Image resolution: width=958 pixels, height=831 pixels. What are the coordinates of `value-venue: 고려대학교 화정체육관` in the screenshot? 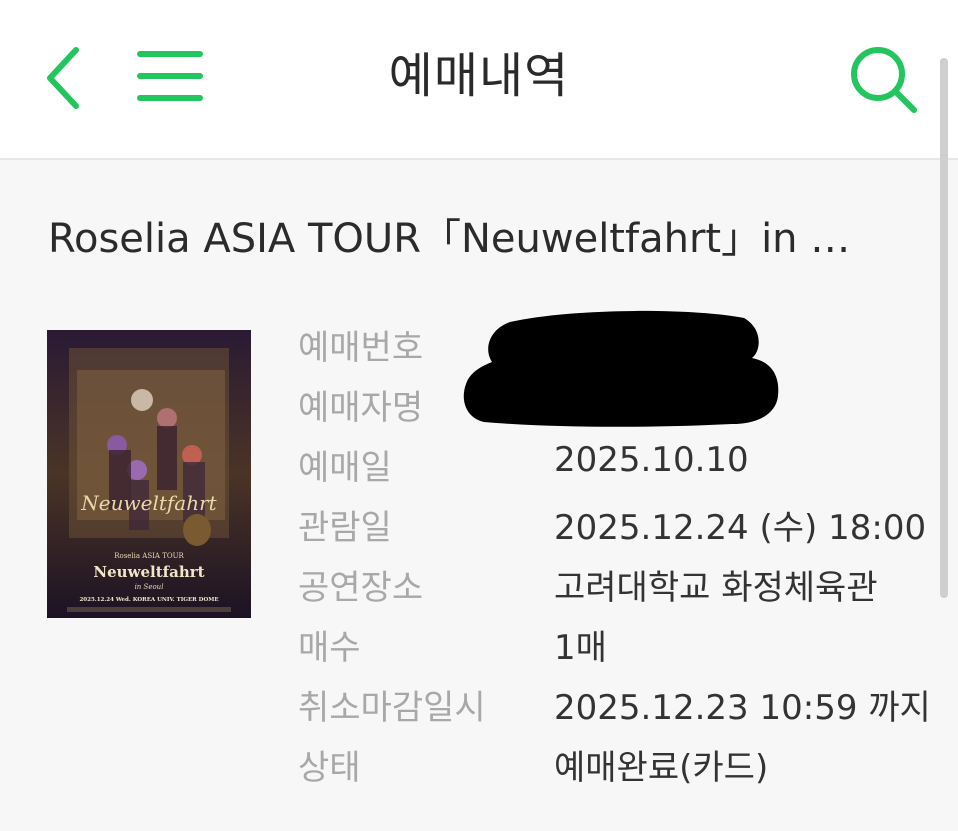 It's located at (716, 588).